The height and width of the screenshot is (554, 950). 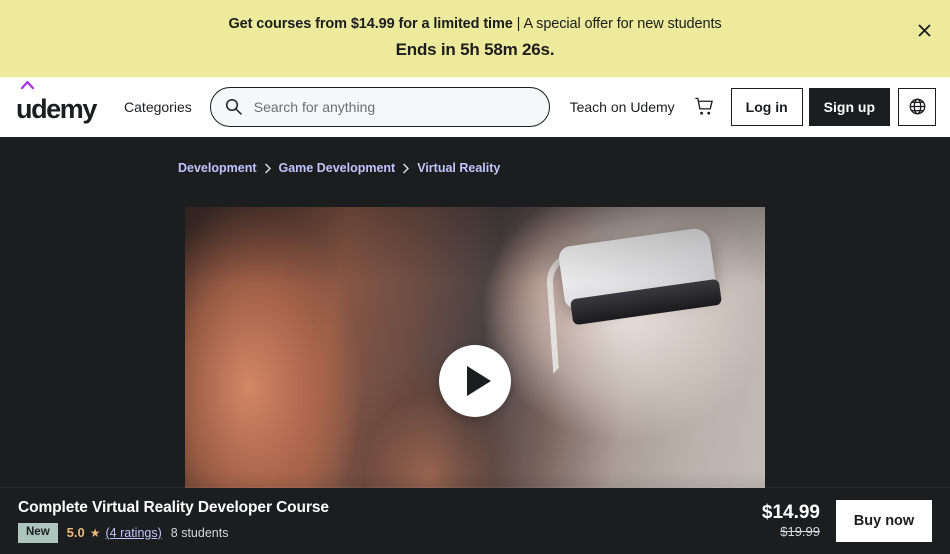 I want to click on search-input, so click(x=394, y=106).